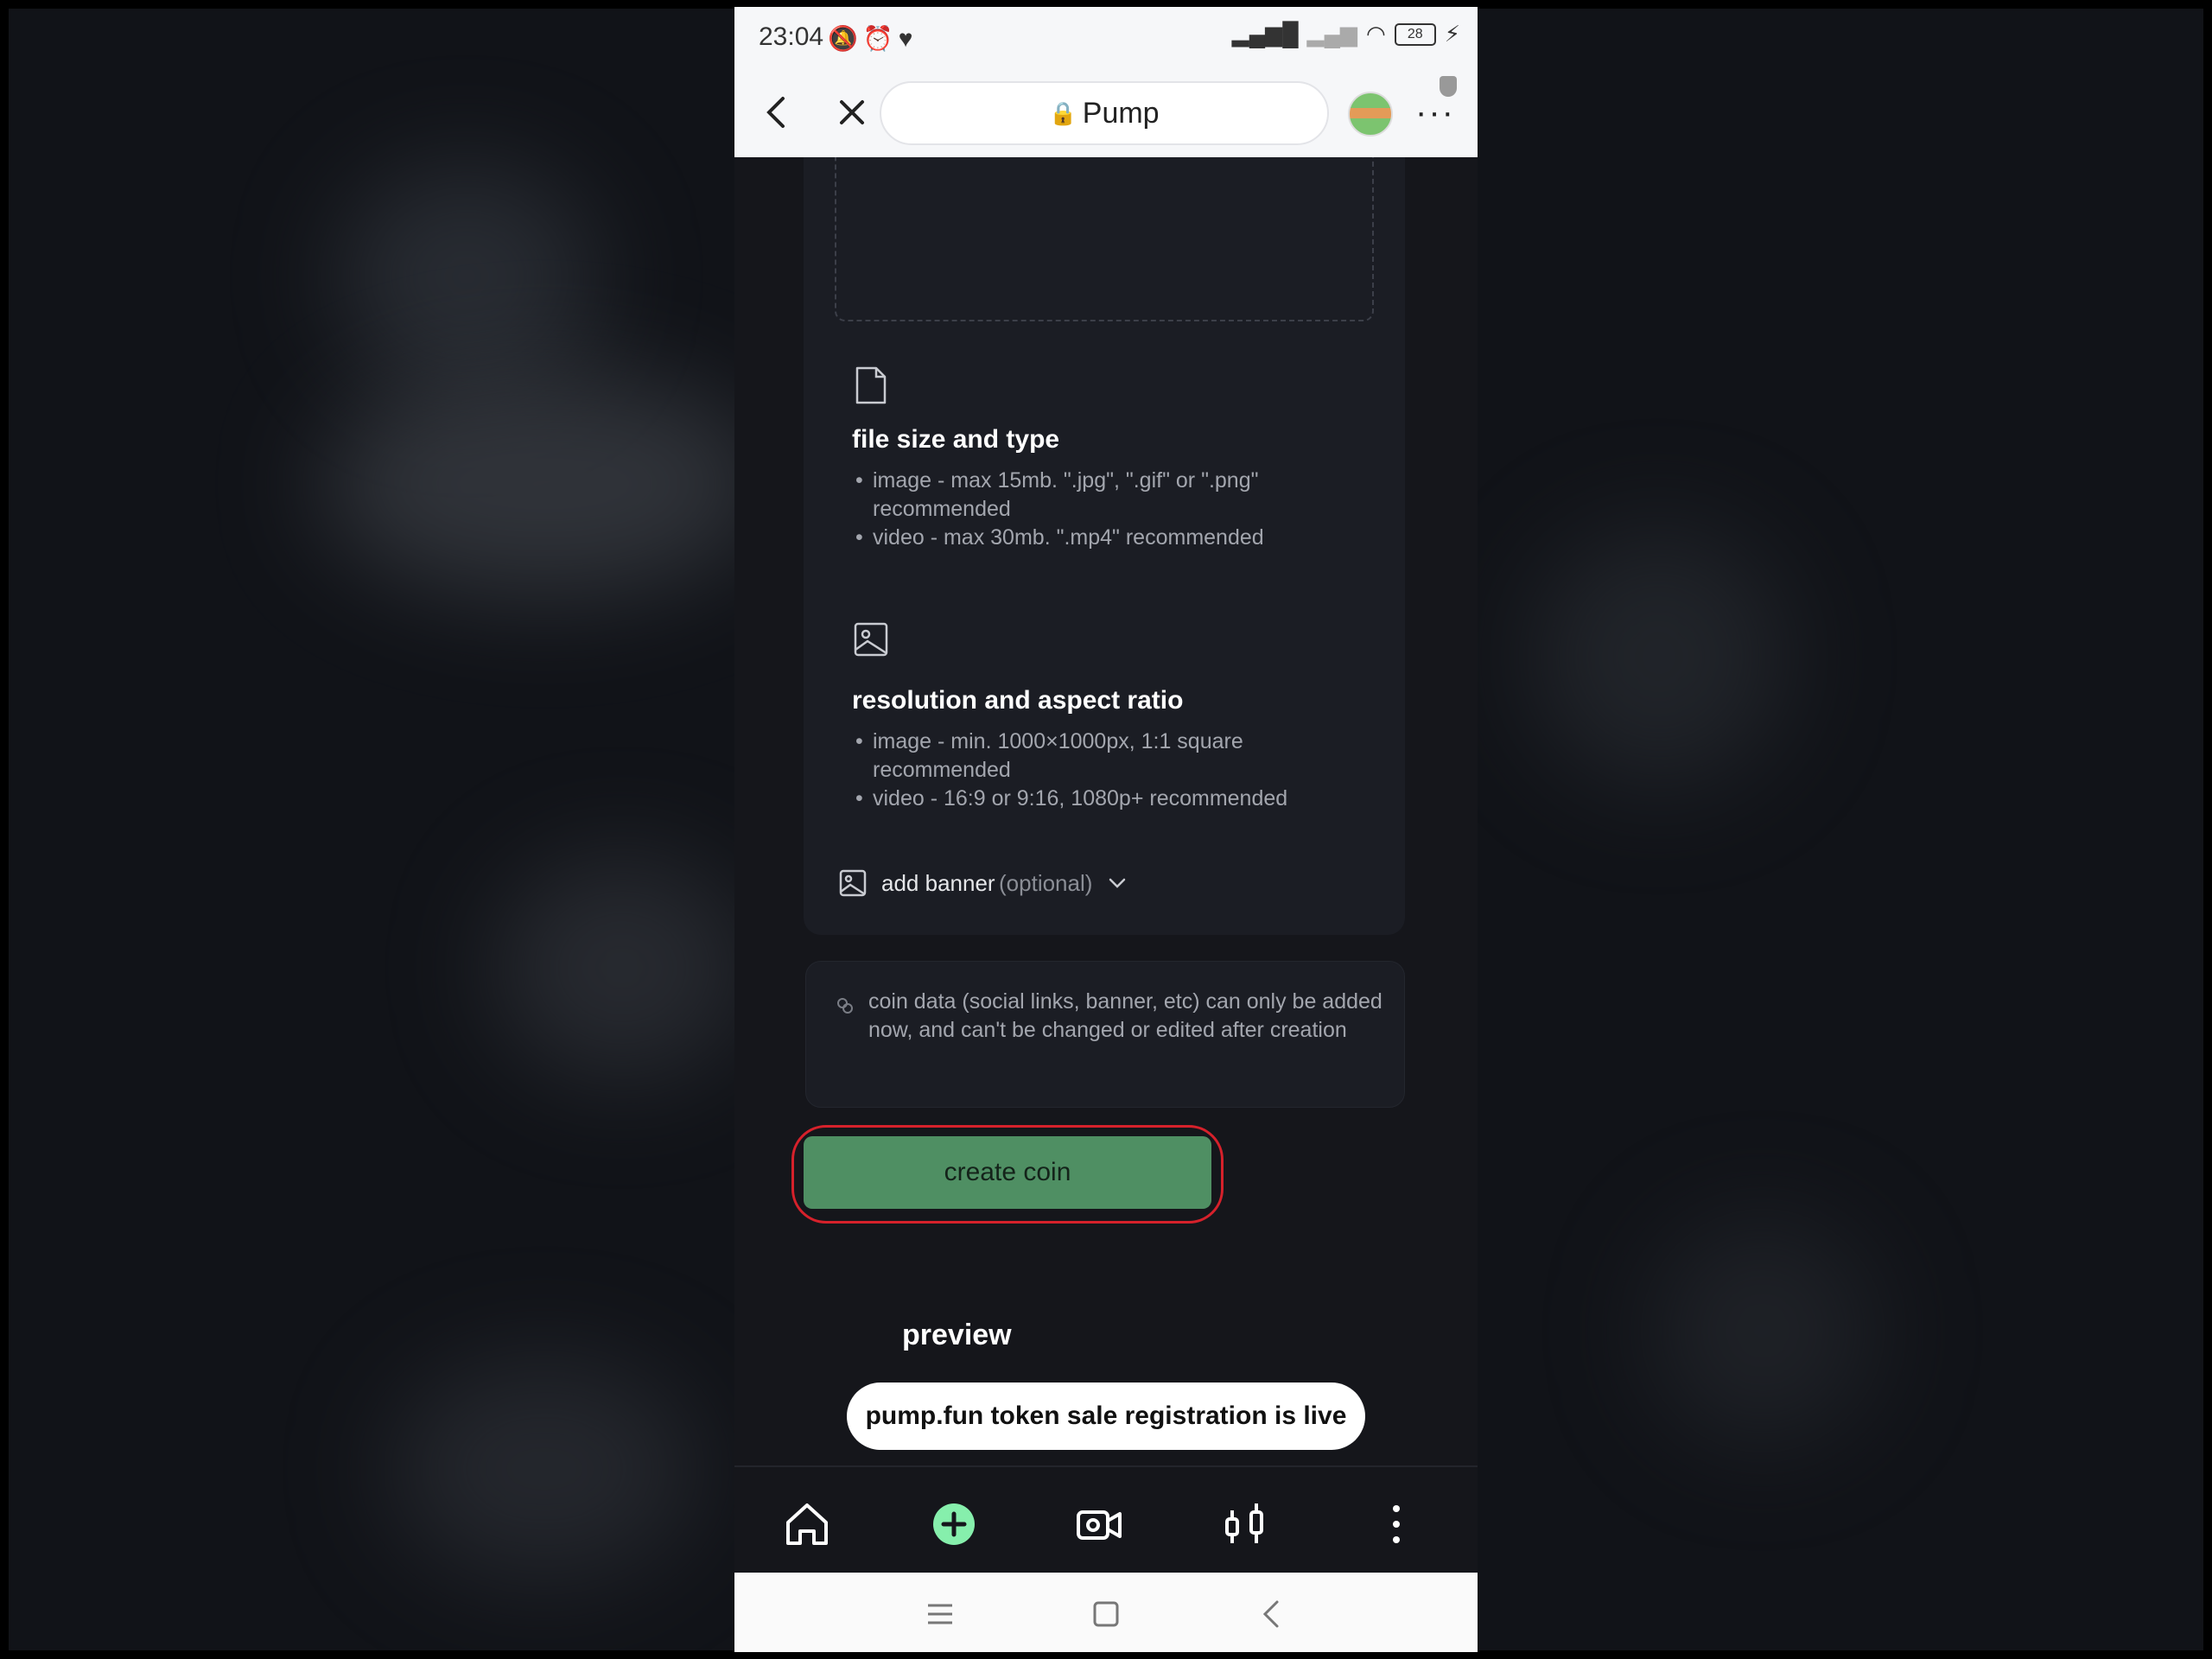 The width and height of the screenshot is (2212, 1659). I want to click on video-camera-icon, so click(1099, 1524).